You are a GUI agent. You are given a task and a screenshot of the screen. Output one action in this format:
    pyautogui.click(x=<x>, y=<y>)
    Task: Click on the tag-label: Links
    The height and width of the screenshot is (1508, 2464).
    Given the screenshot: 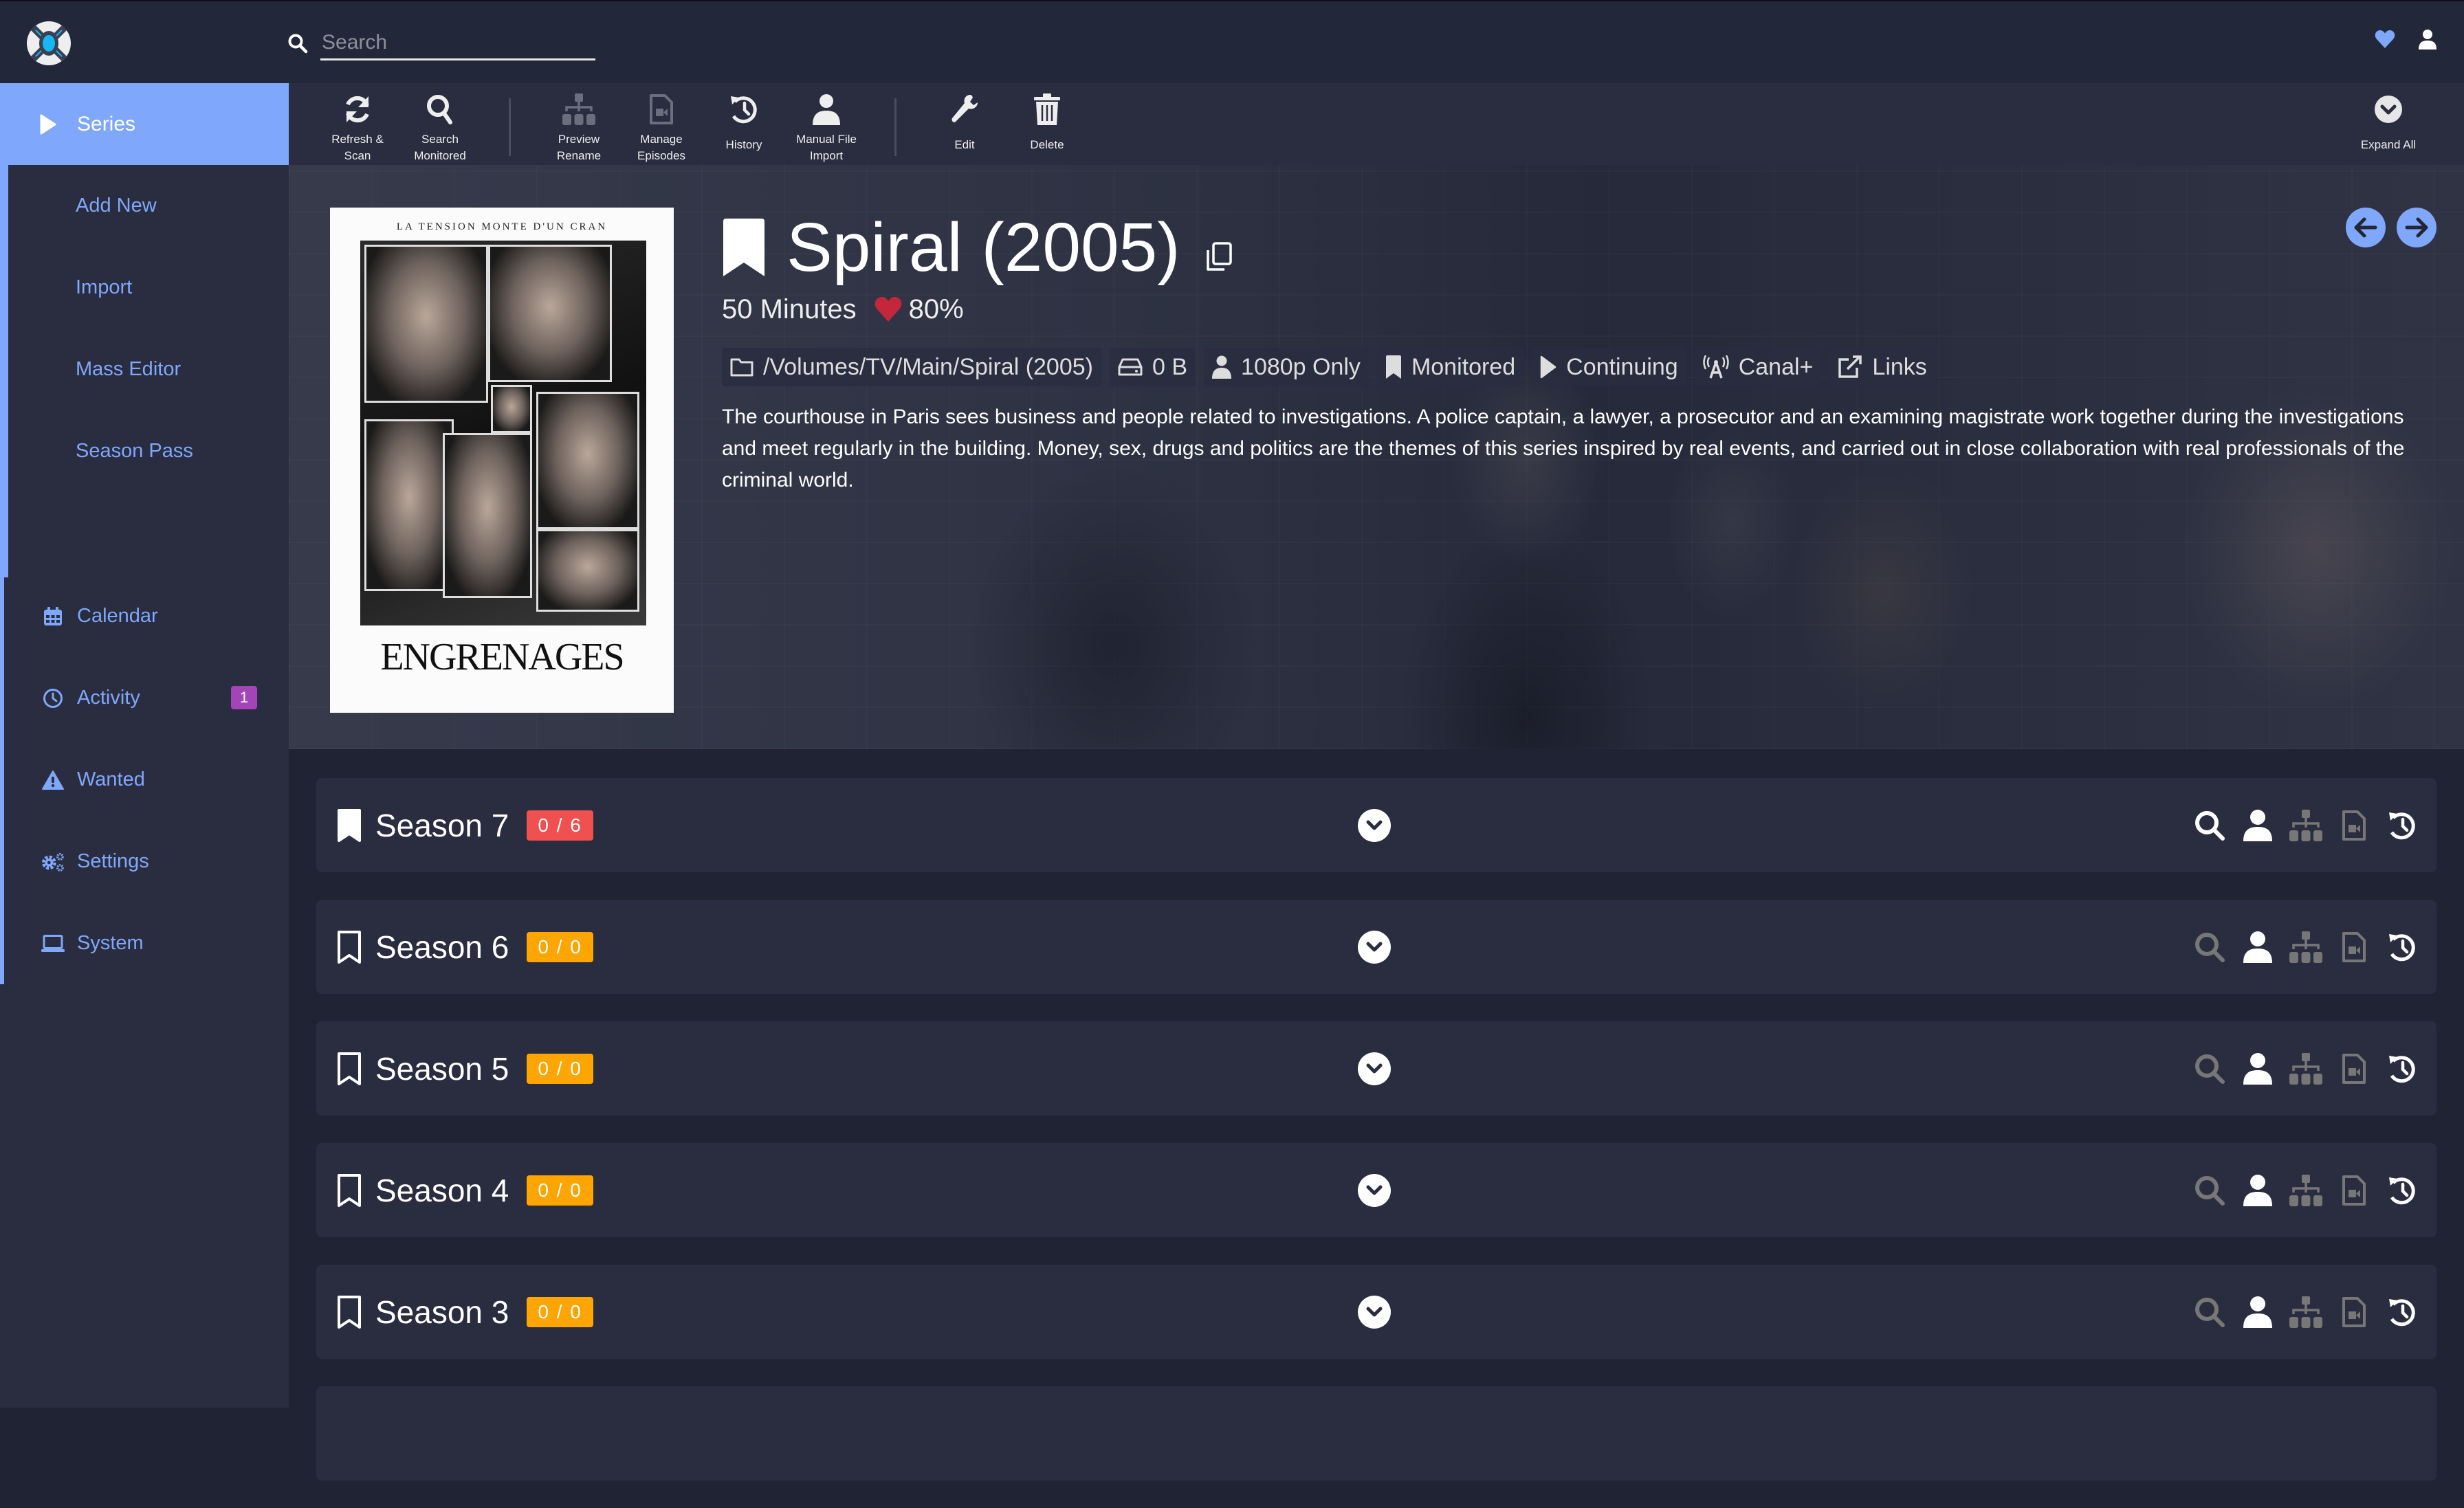 What is the action you would take?
    pyautogui.click(x=1899, y=366)
    